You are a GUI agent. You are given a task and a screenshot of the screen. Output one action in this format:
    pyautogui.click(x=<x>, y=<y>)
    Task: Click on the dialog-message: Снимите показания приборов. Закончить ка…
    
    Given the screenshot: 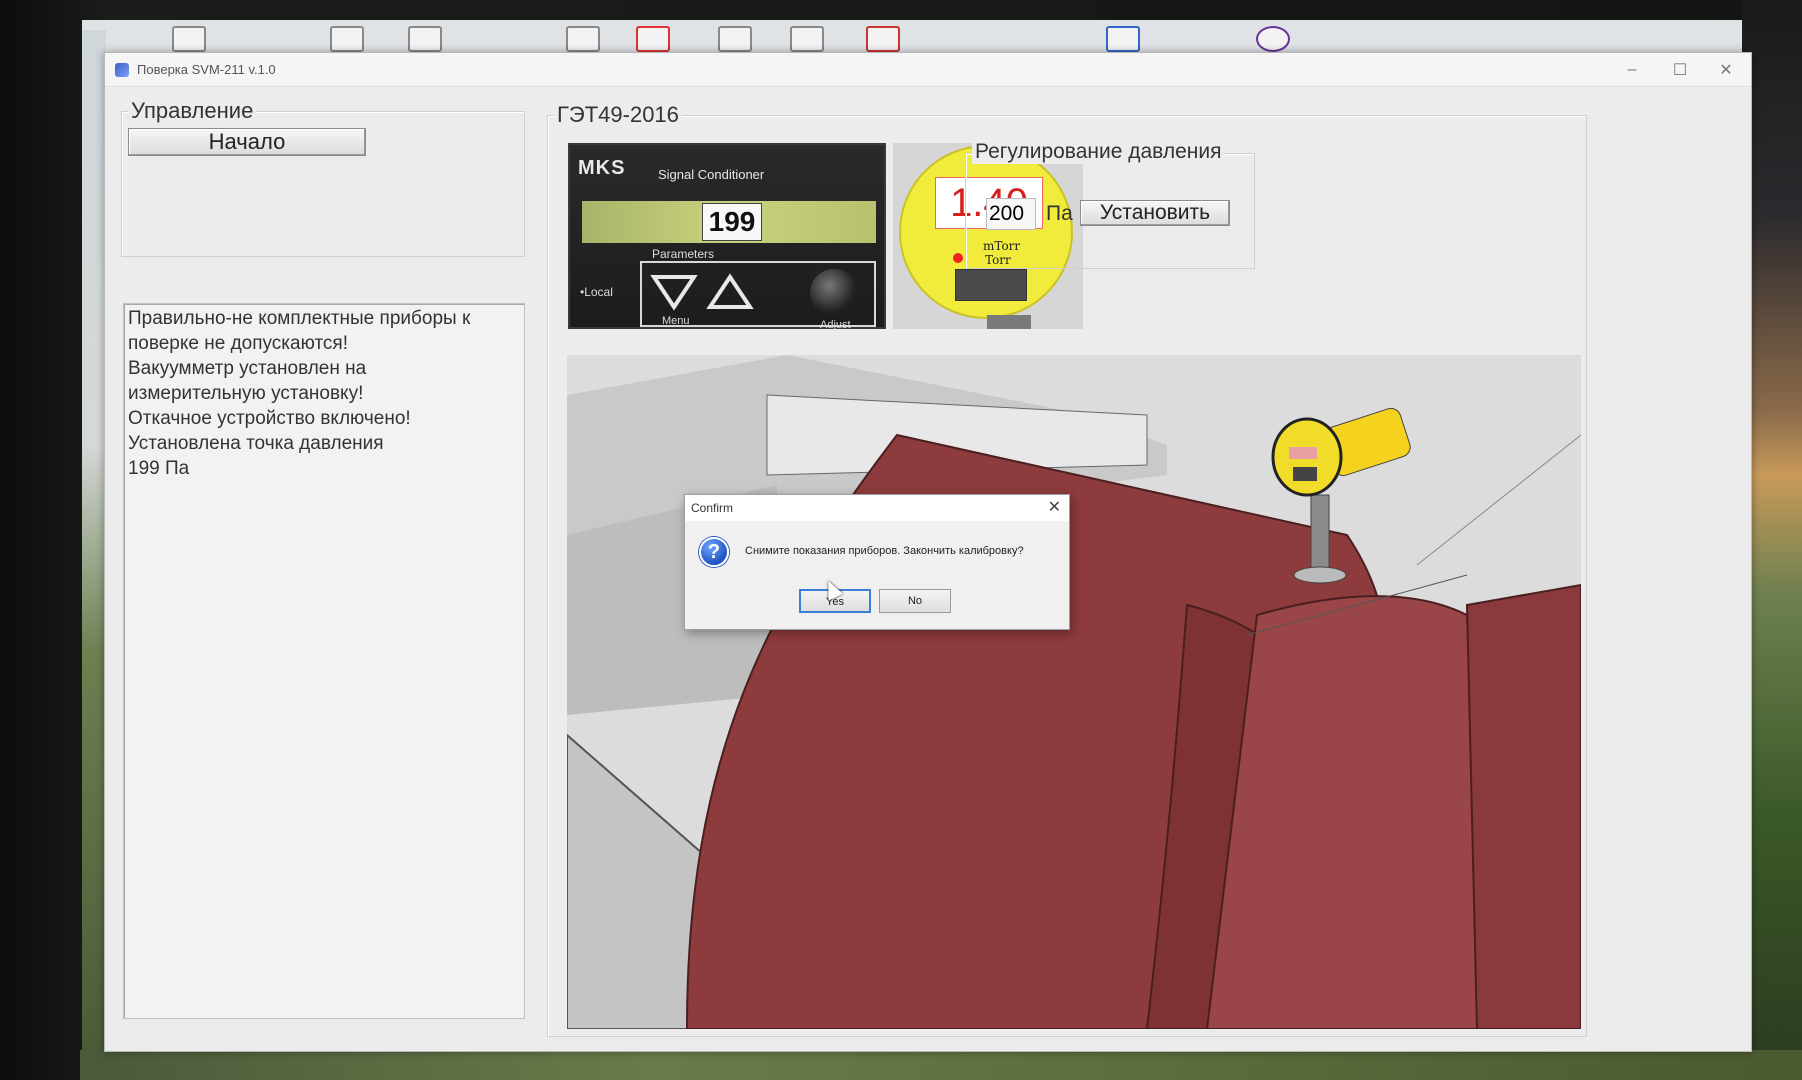 What is the action you would take?
    pyautogui.click(x=884, y=551)
    